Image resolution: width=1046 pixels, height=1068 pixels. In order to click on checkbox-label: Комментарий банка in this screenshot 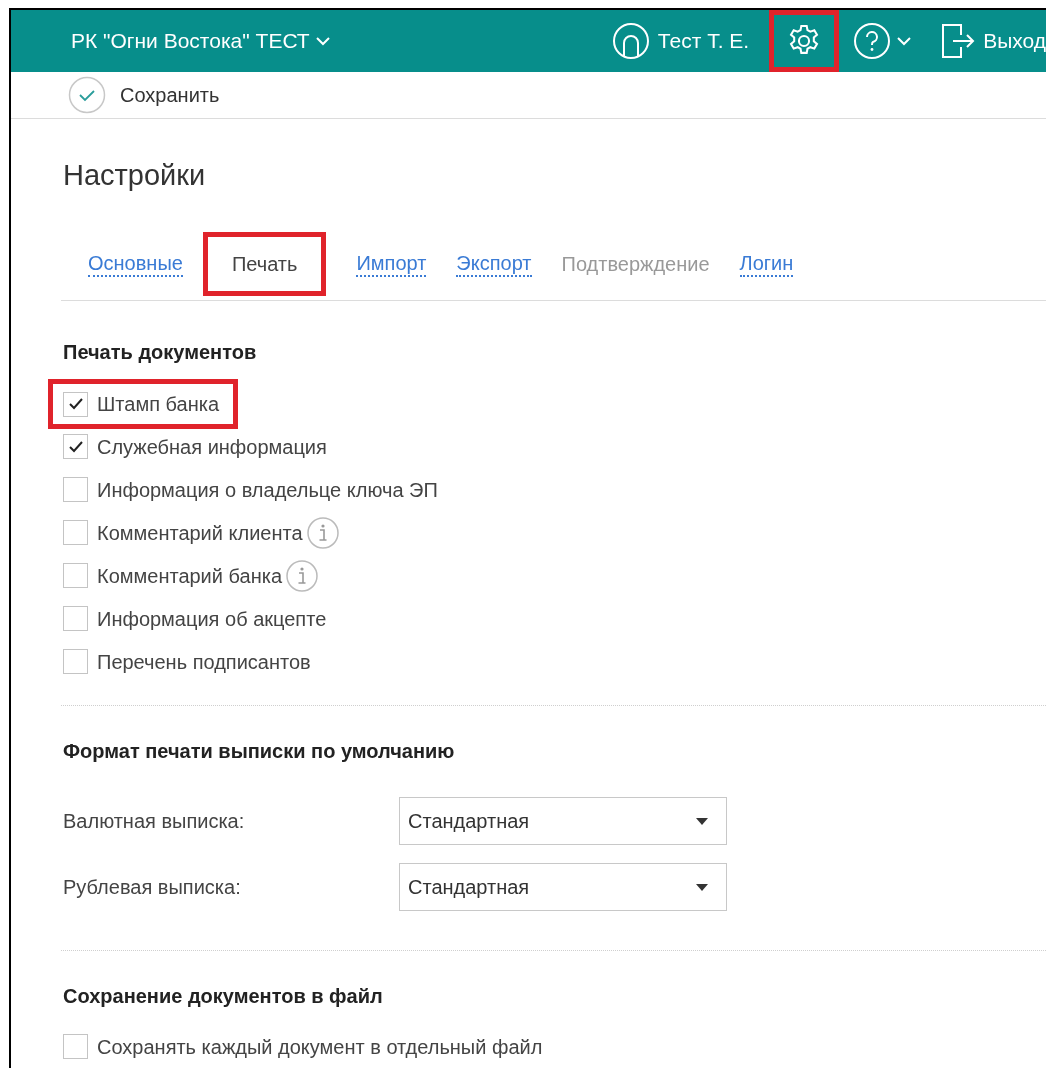, I will do `click(189, 576)`.